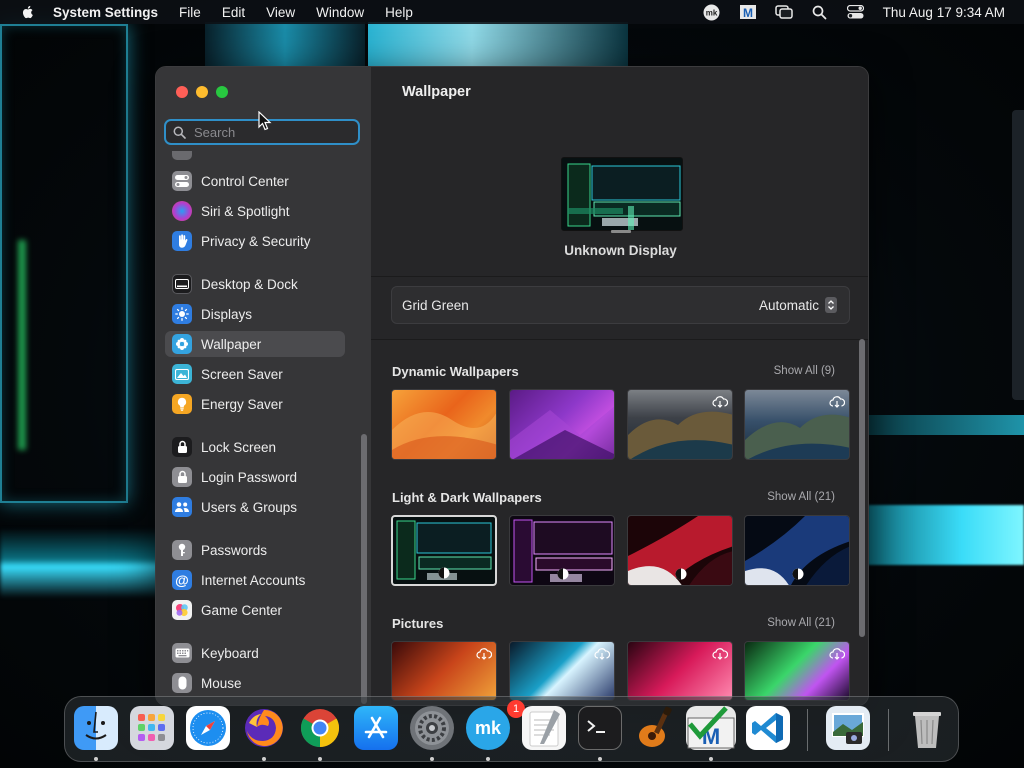 The image size is (1024, 768). Describe the element at coordinates (190, 12) in the screenshot. I see `menu-file: File` at that location.